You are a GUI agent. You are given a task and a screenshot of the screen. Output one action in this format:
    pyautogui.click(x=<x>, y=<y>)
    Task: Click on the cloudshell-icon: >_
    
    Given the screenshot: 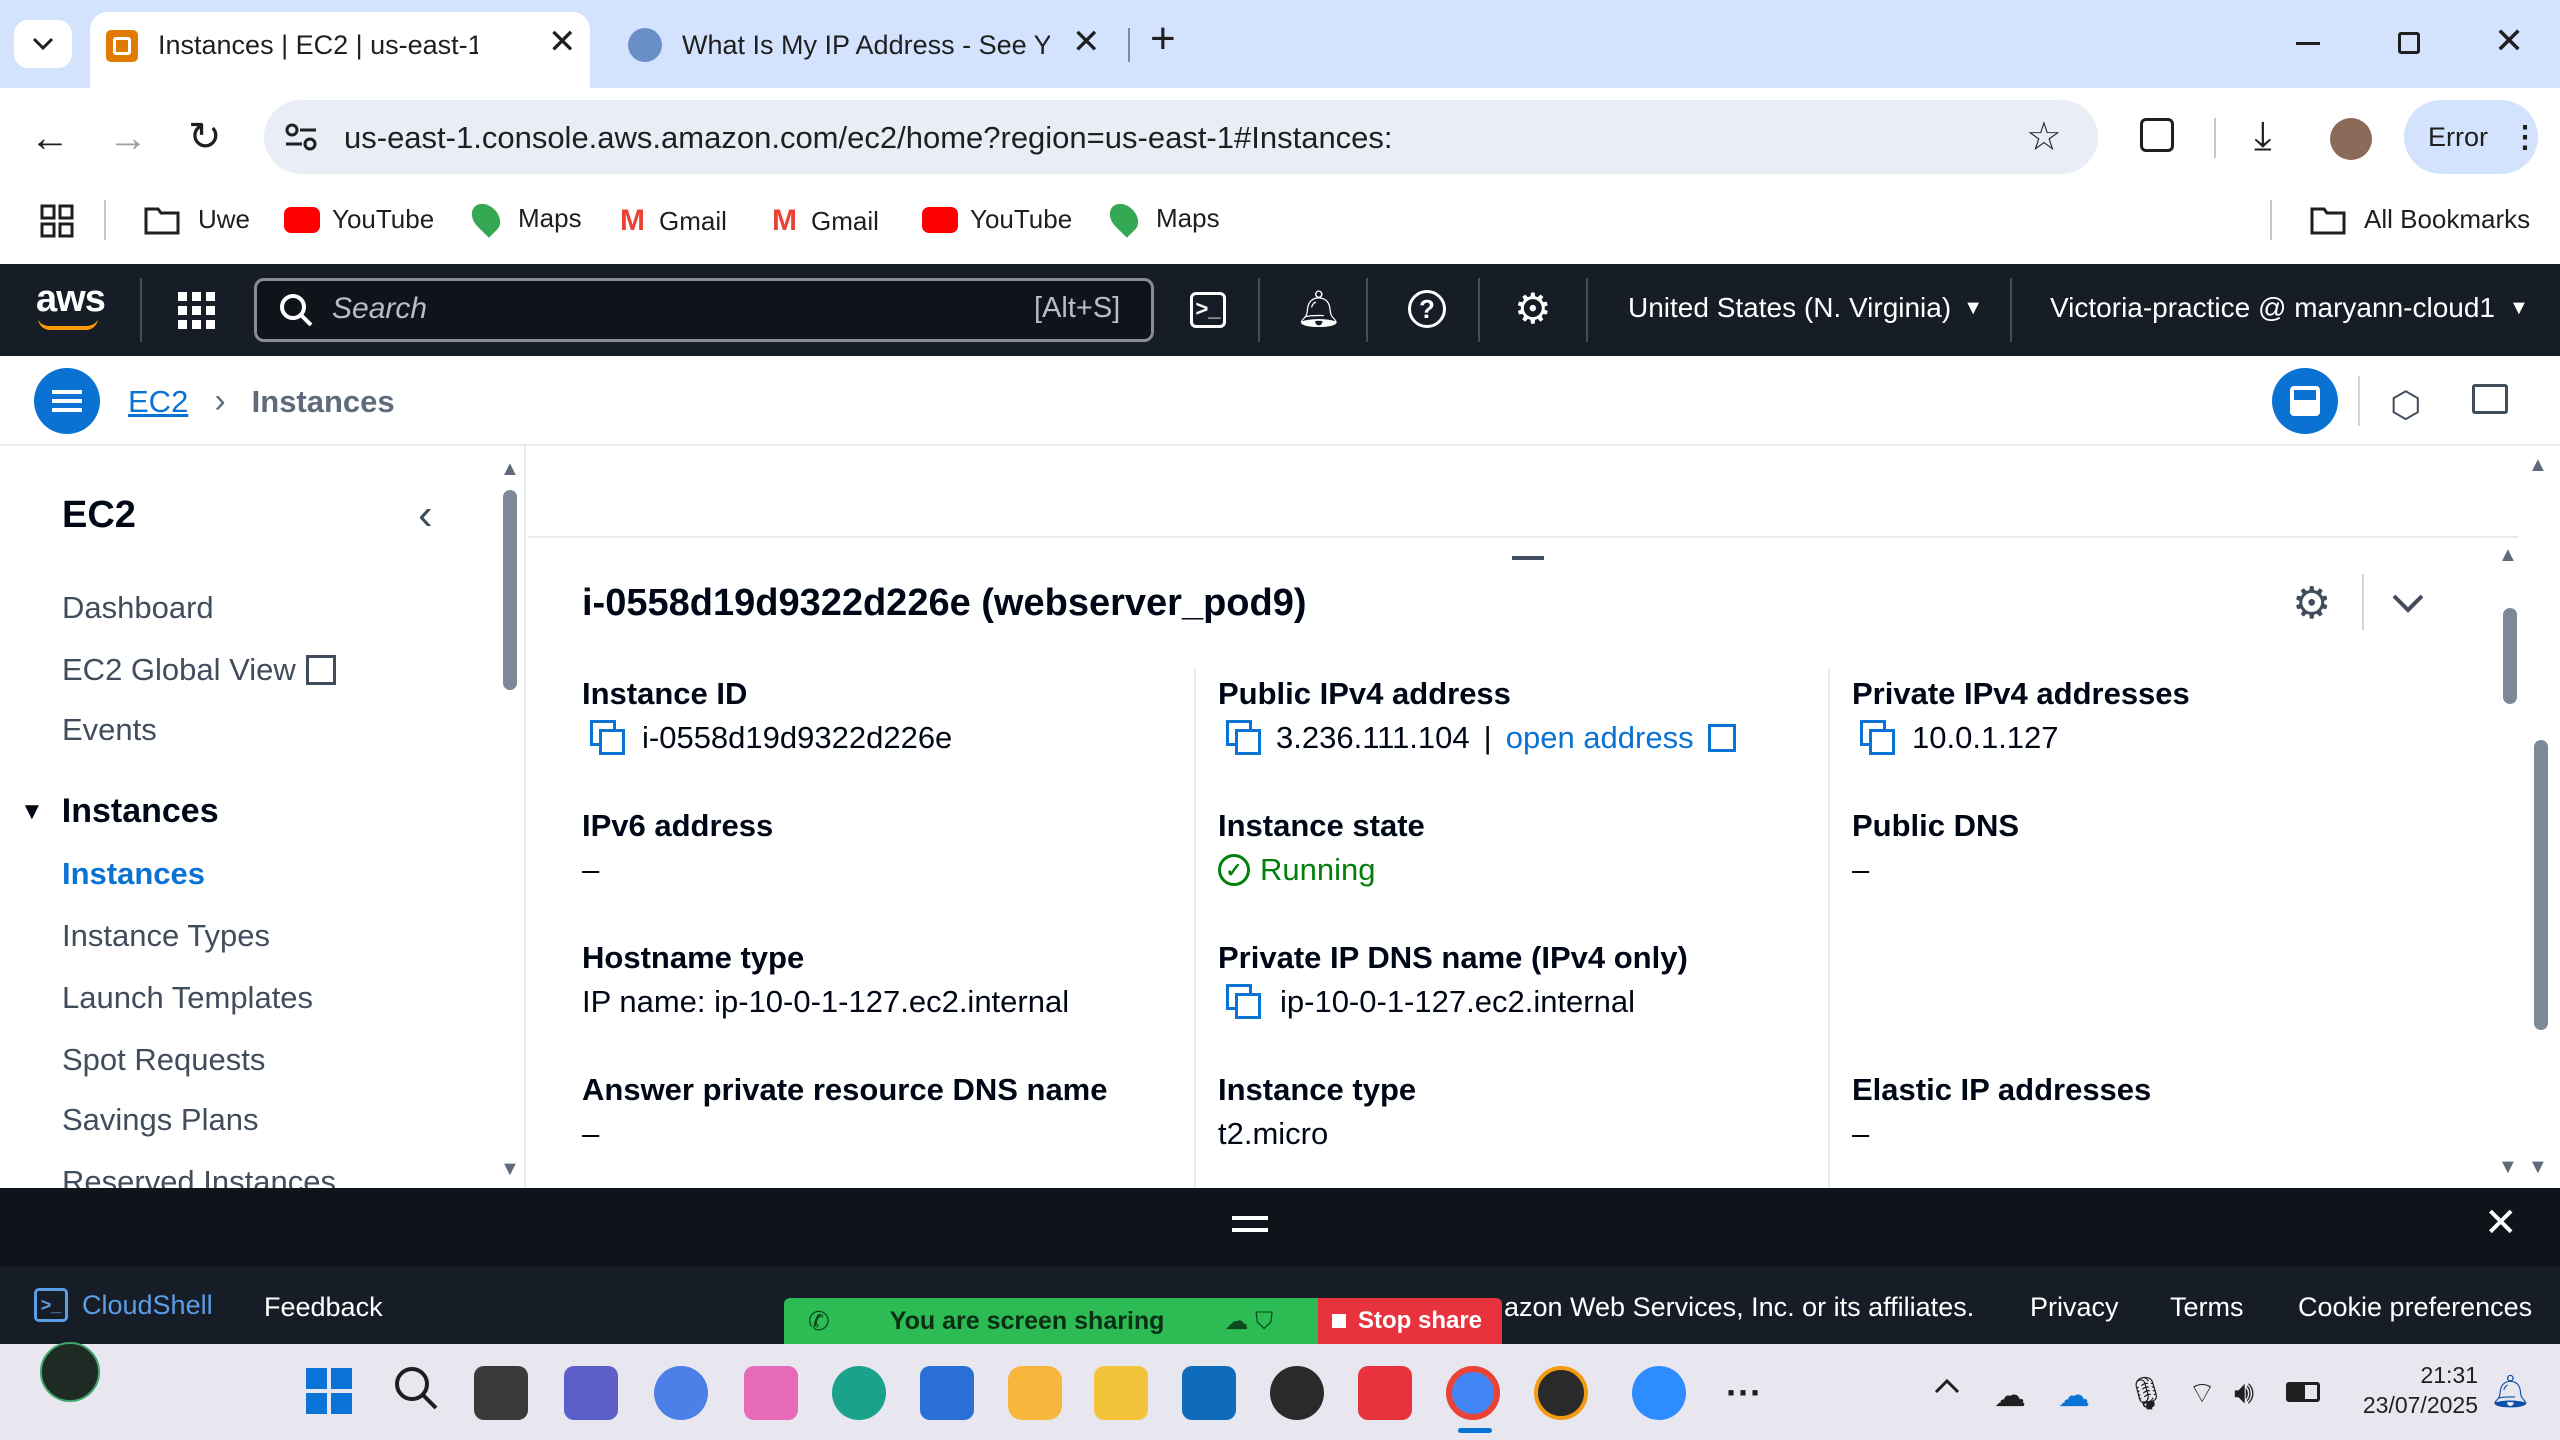 What is the action you would take?
    pyautogui.click(x=1208, y=310)
    